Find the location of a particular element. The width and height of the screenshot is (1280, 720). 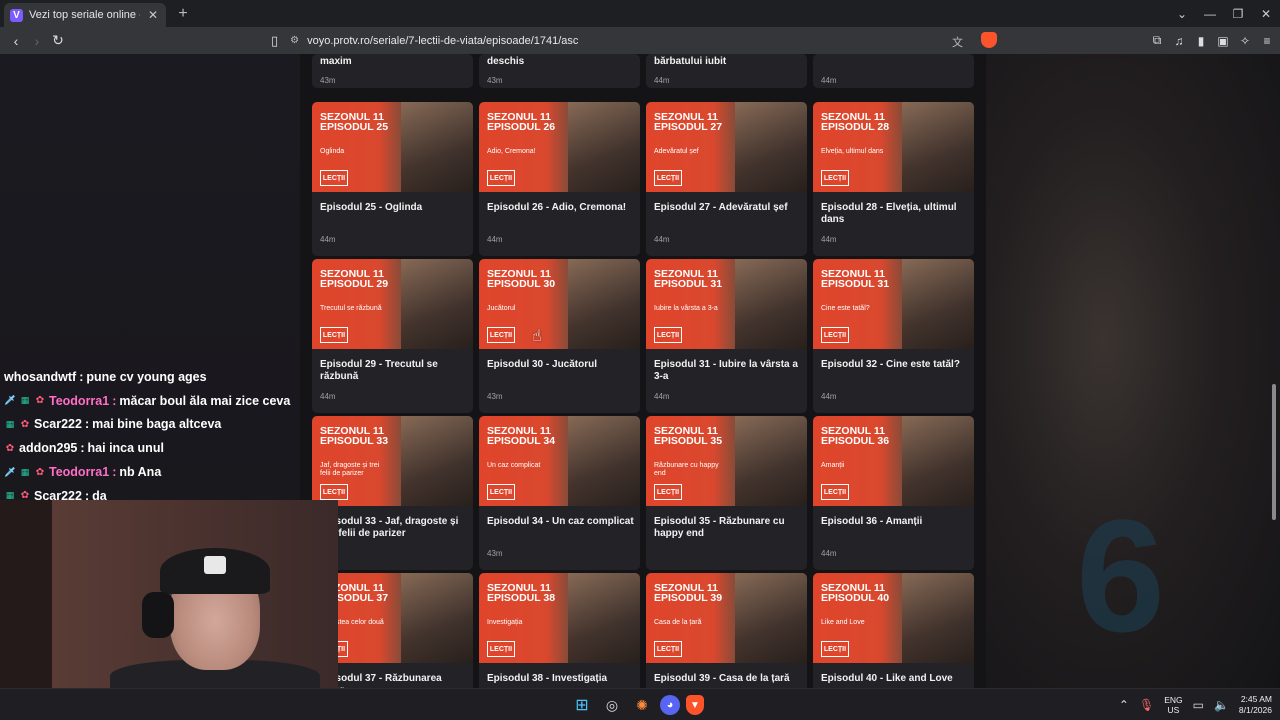

episode-title: Episodul 30 - Jucătorul is located at coordinates (561, 365).